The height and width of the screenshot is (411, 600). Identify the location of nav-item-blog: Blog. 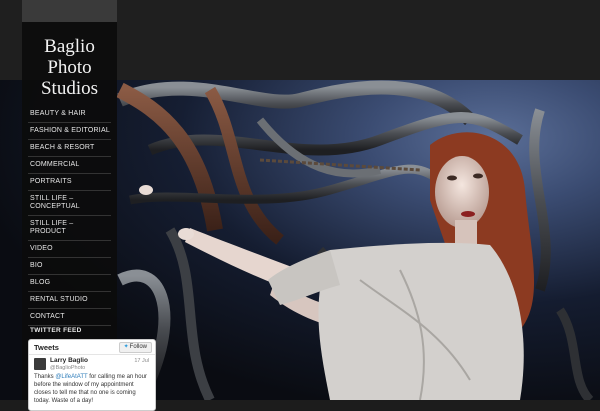
(69, 283).